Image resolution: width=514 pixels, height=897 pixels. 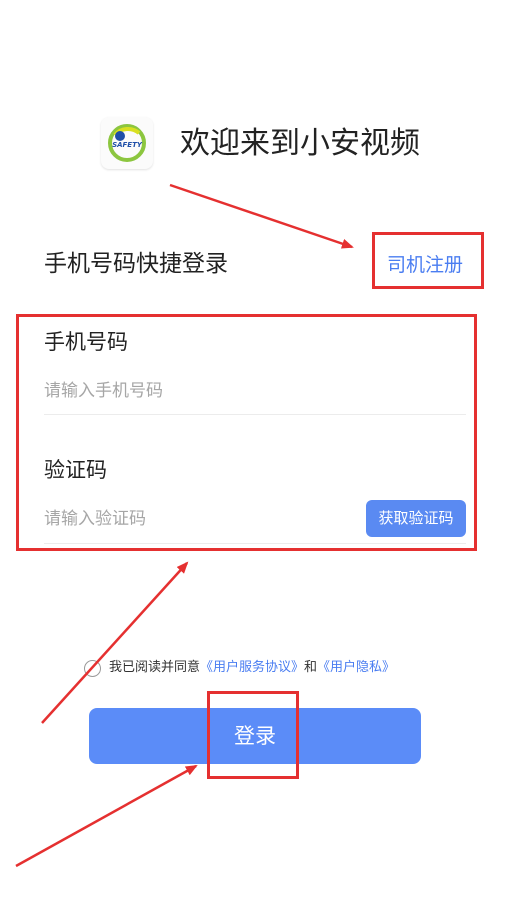 What do you see at coordinates (194, 519) in the screenshot?
I see `code-input` at bounding box center [194, 519].